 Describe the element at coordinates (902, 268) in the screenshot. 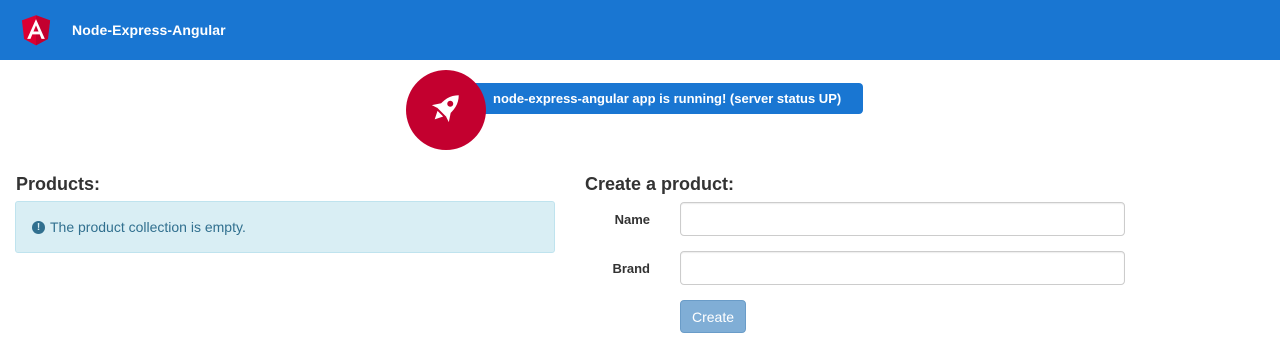

I see `brand-input` at that location.